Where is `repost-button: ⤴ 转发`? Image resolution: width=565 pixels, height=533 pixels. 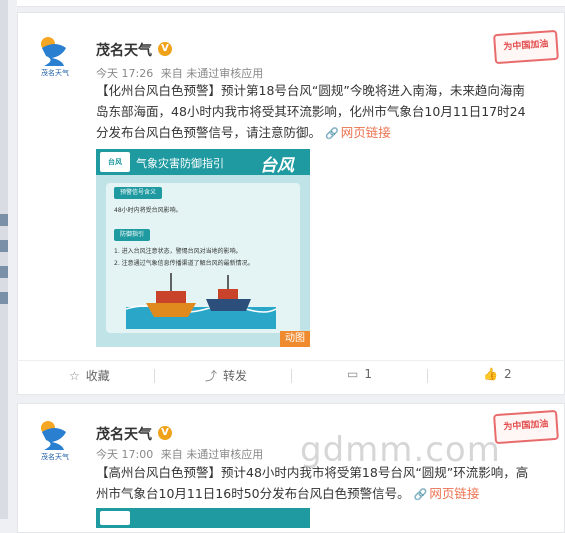 repost-button: ⤴ 转发 is located at coordinates (226, 375).